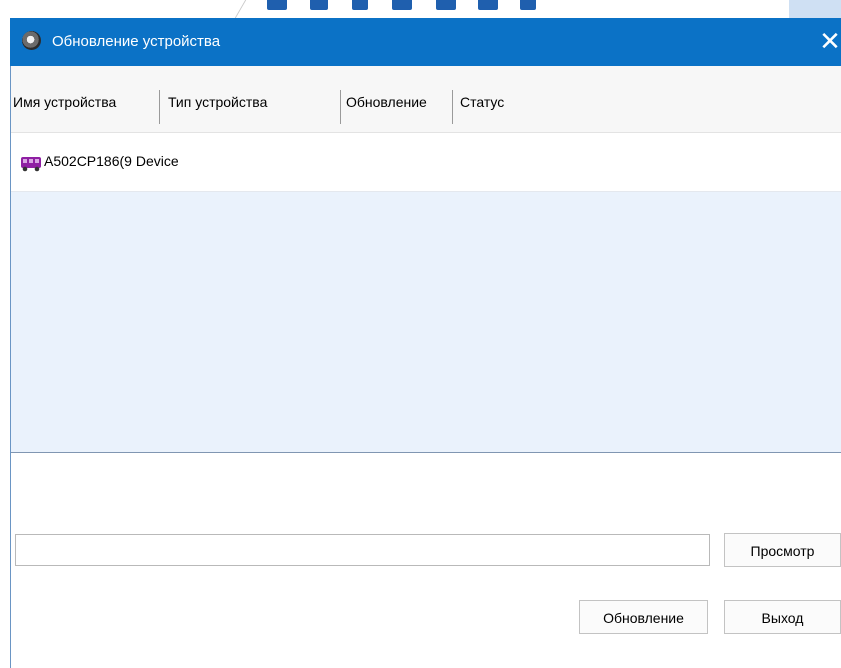 The image size is (841, 668). What do you see at coordinates (31, 40) in the screenshot?
I see `app-icon` at bounding box center [31, 40].